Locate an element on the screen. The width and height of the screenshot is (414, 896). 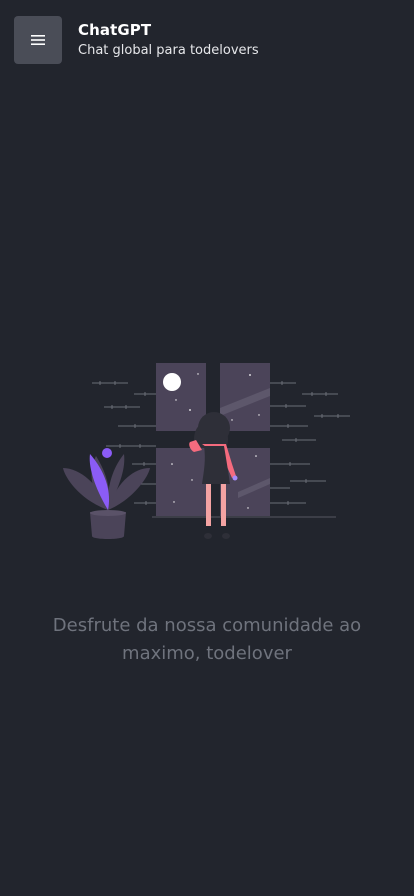
hamburger-menu-icon is located at coordinates (38, 40).